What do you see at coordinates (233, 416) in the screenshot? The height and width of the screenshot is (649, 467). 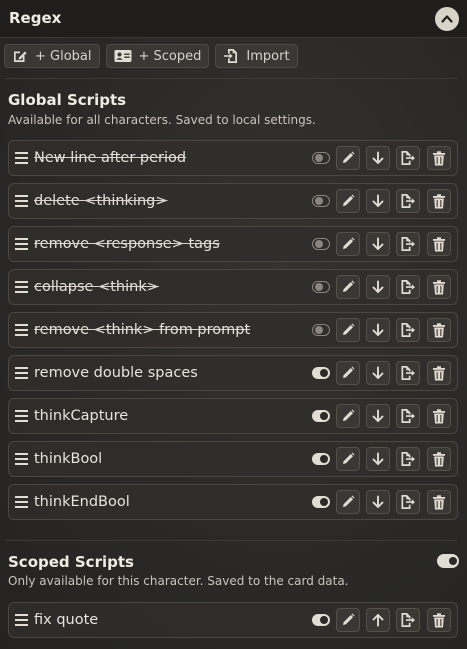 I see `script-row: thinkCapture` at bounding box center [233, 416].